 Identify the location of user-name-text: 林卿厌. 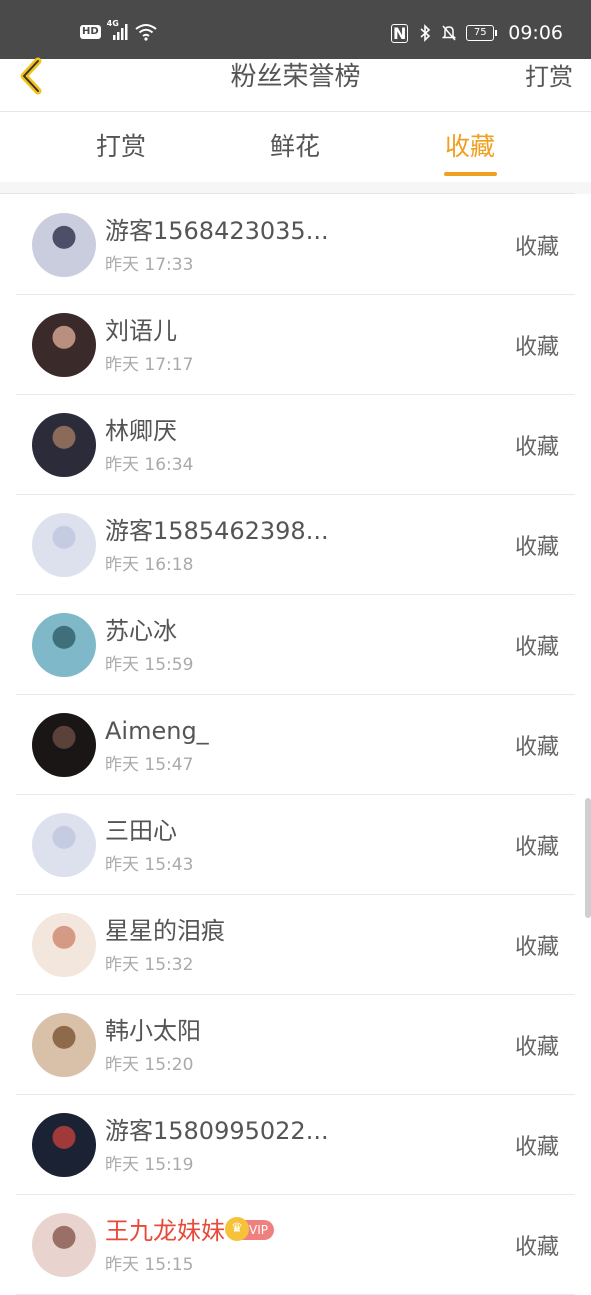
(141, 431).